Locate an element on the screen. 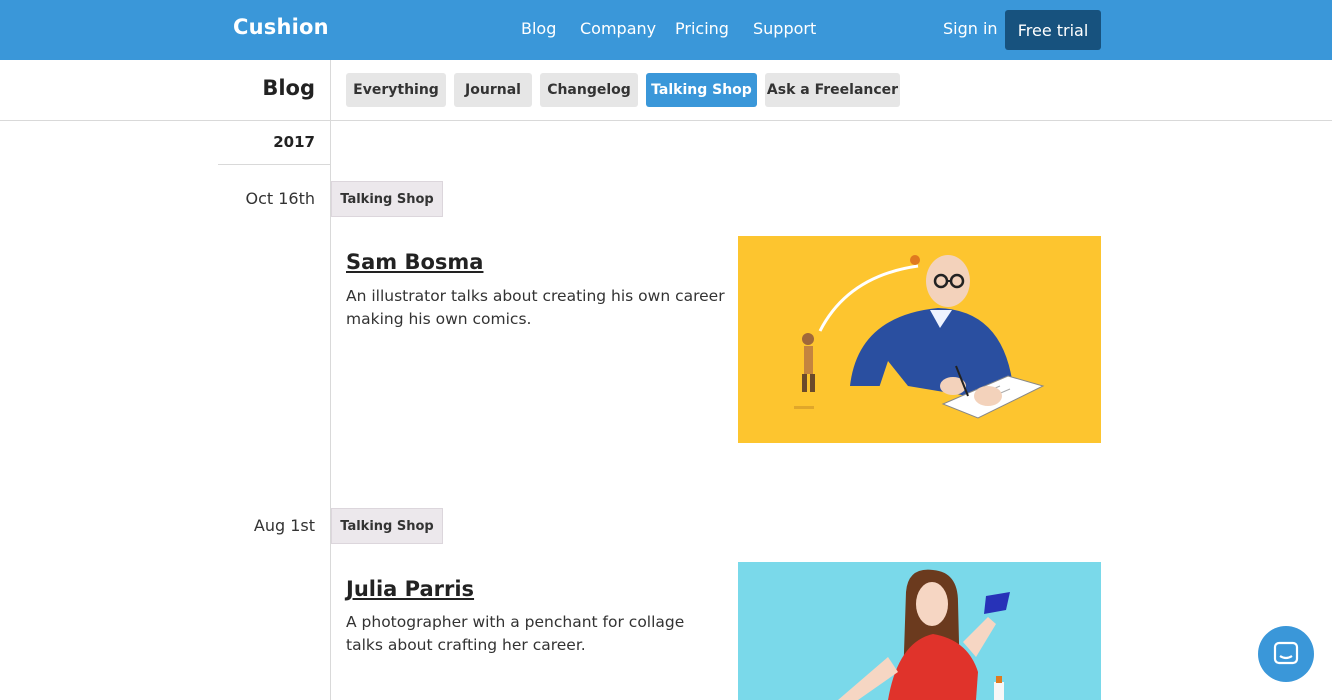 Image resolution: width=1332 pixels, height=700 pixels. filter-bar-divider is located at coordinates (666, 120).